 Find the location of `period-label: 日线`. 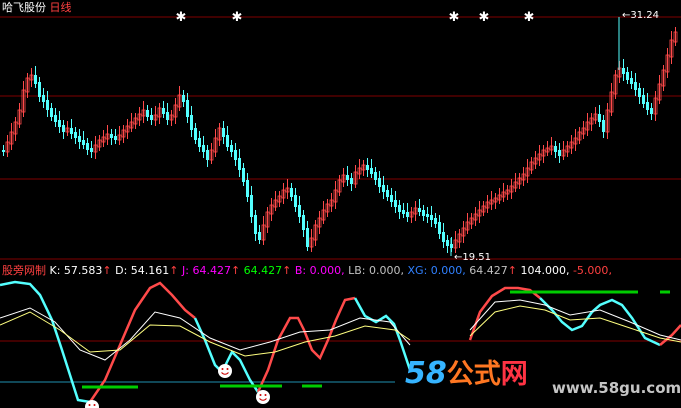

period-label: 日线 is located at coordinates (61, 7).